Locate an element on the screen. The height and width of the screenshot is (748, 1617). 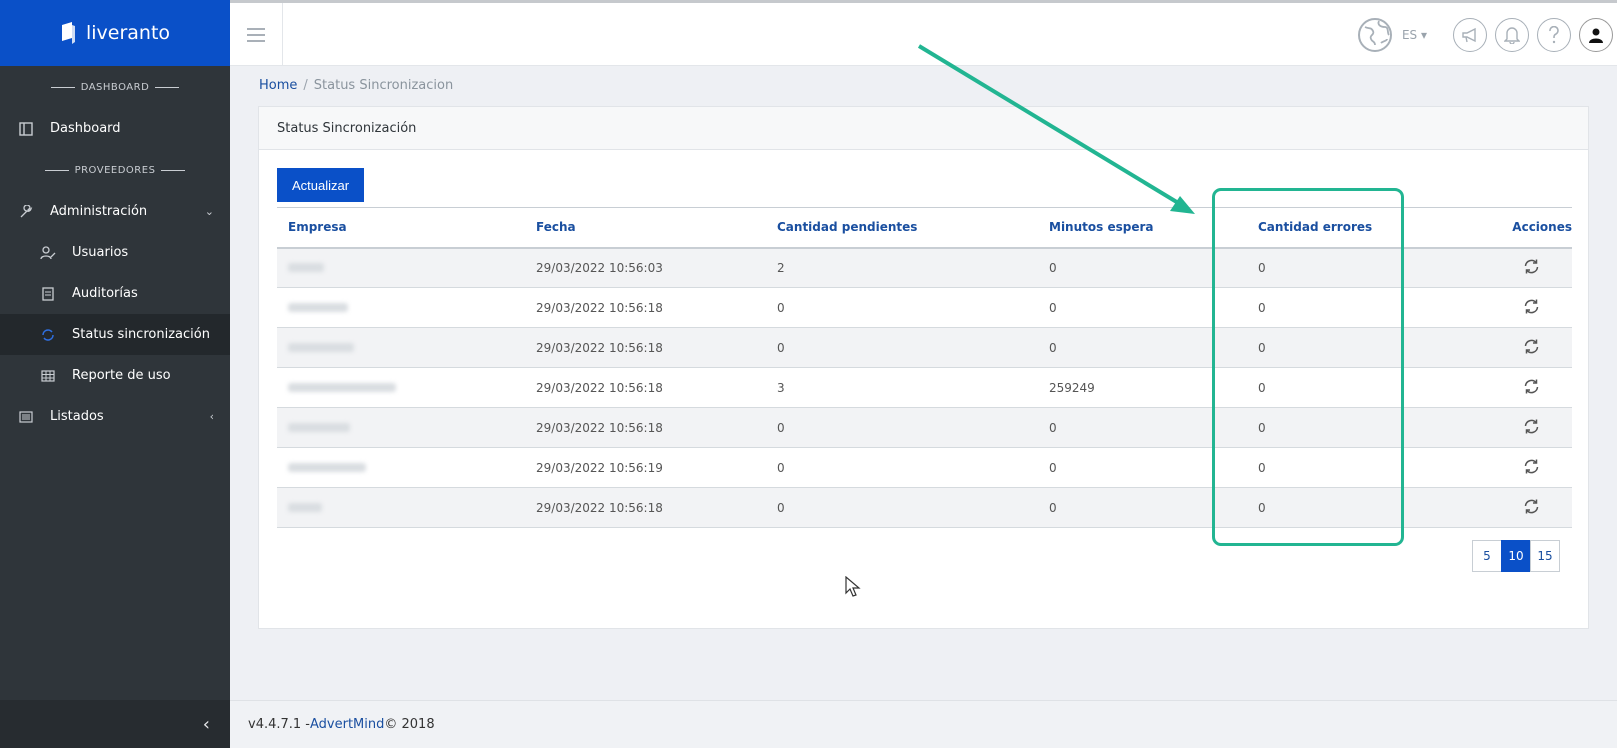
sidebar-item-status-sincronizacion: Status sincronización is located at coordinates (115, 334).